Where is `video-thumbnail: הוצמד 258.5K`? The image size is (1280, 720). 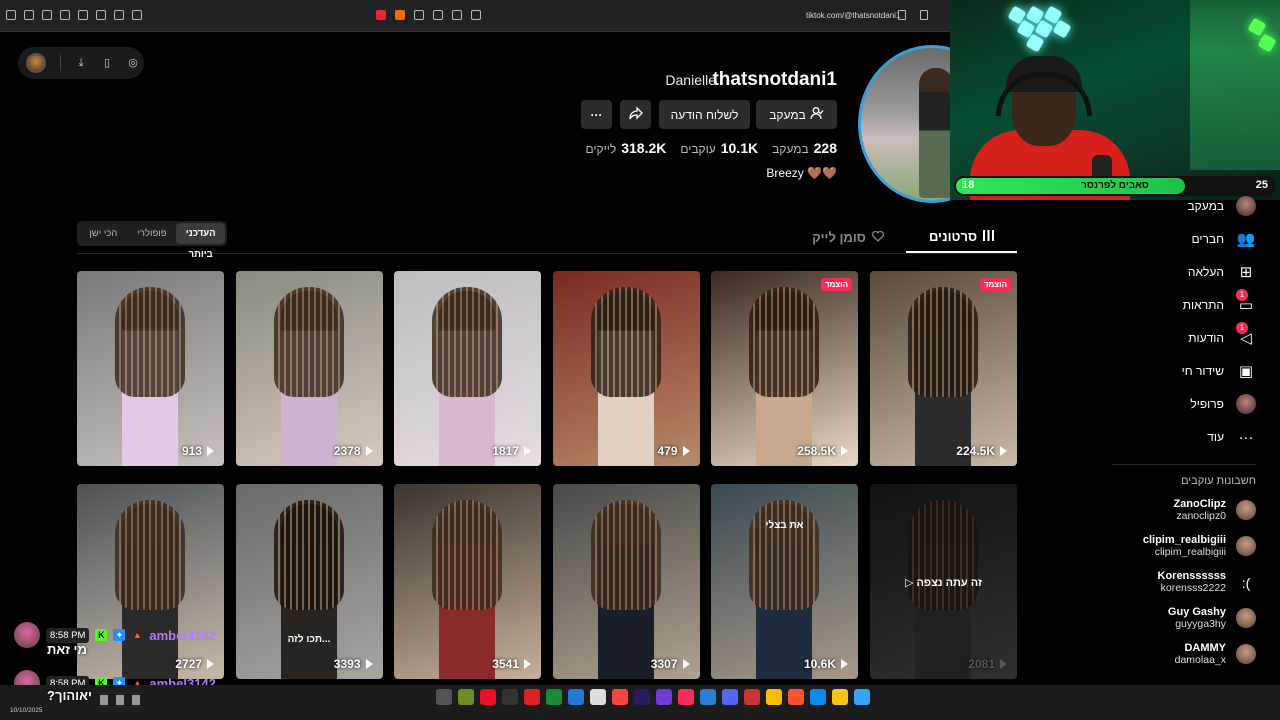
video-thumbnail: הוצמד 258.5K is located at coordinates (784, 368).